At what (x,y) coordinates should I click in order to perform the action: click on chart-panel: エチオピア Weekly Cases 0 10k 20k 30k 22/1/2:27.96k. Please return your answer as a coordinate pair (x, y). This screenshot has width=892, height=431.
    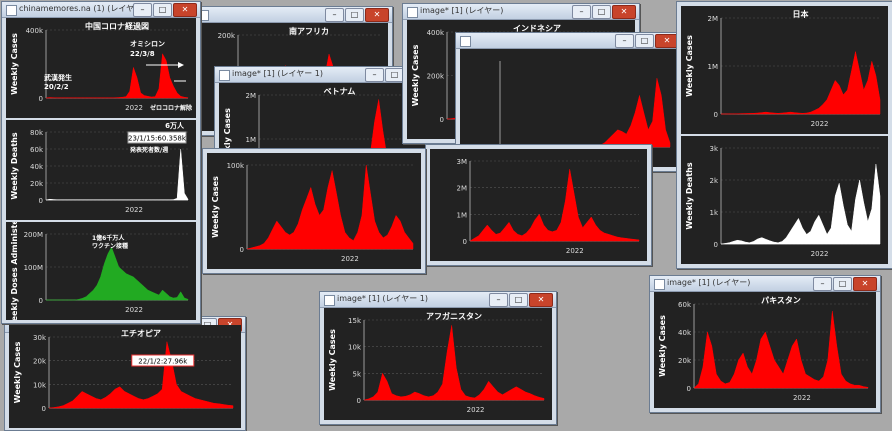
    Looking at the image, I should click on (125, 376).